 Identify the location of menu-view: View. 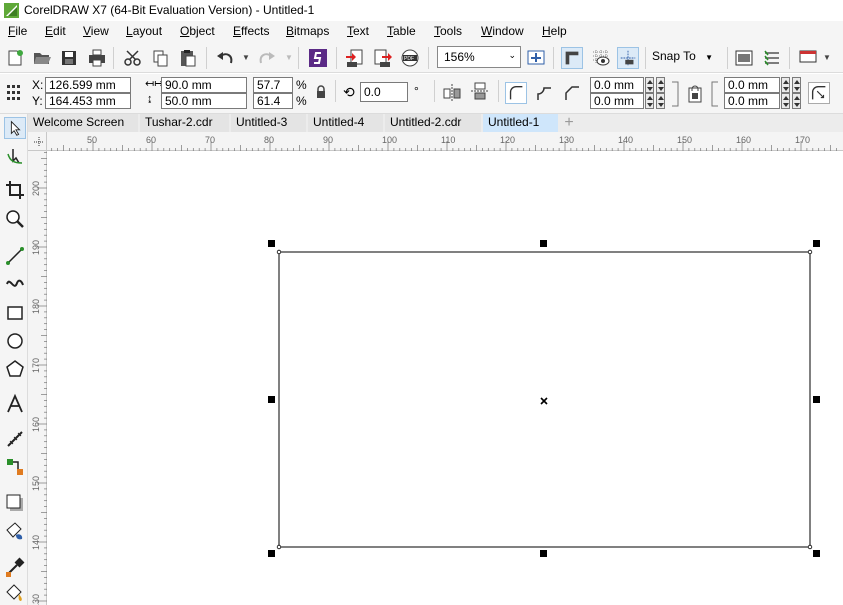
(96, 31).